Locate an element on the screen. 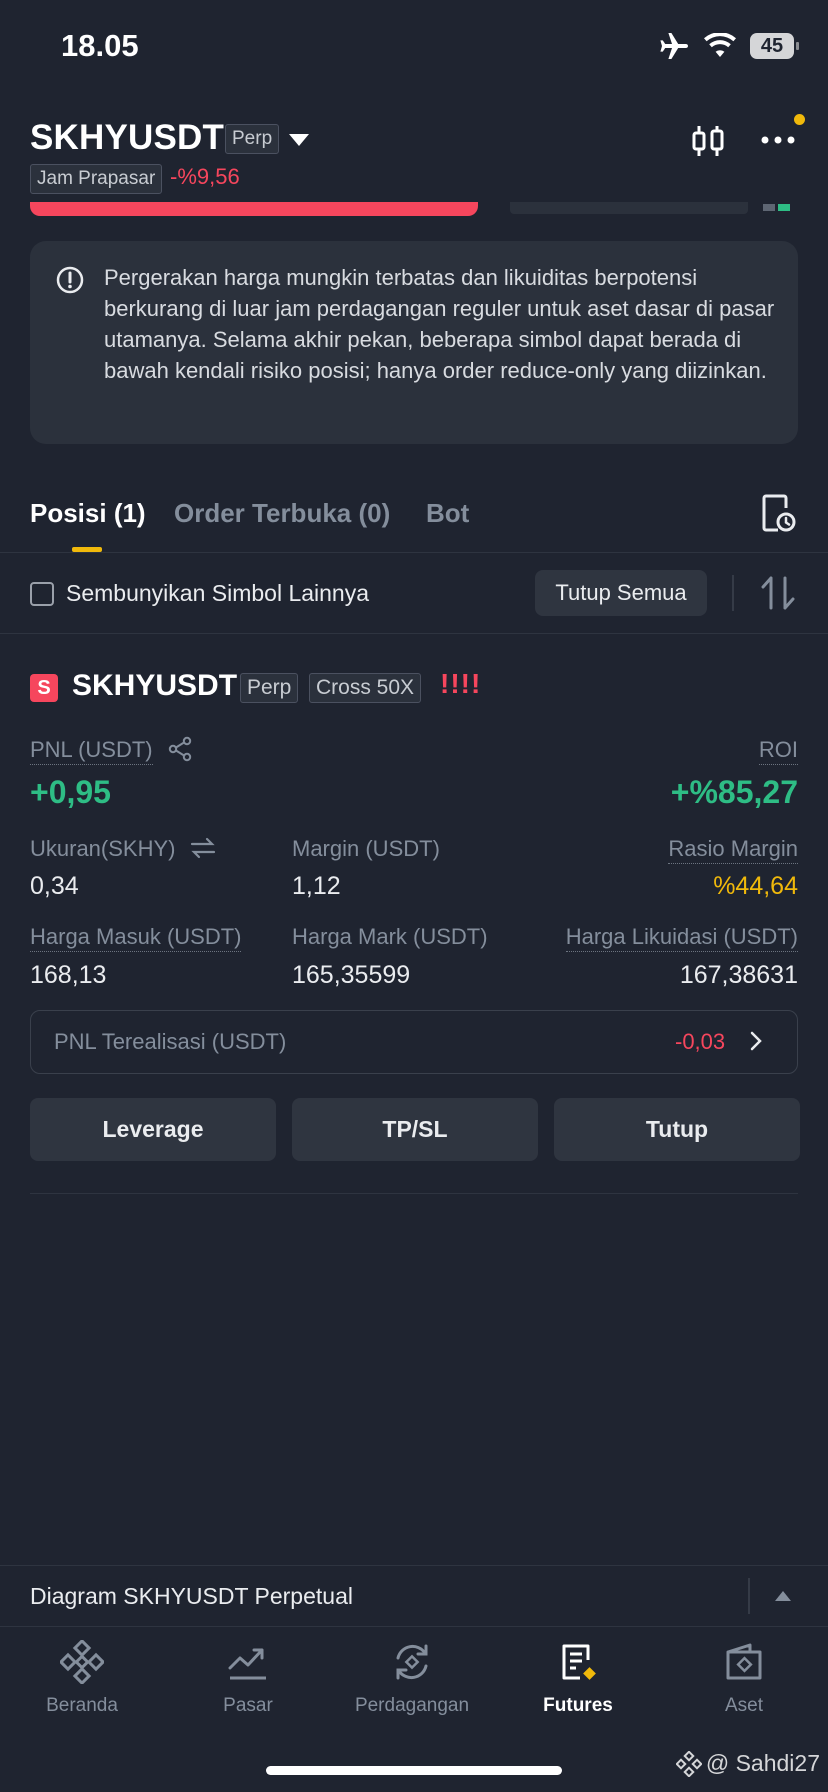 The image size is (828, 1792). tpsl-button: TP/SL is located at coordinates (415, 1129).